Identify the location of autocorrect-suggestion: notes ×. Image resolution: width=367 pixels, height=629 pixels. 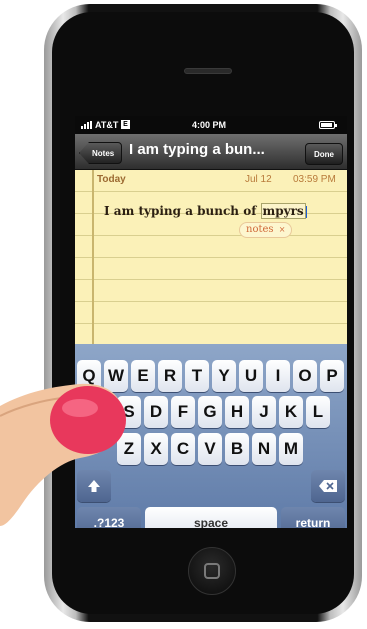
(266, 230).